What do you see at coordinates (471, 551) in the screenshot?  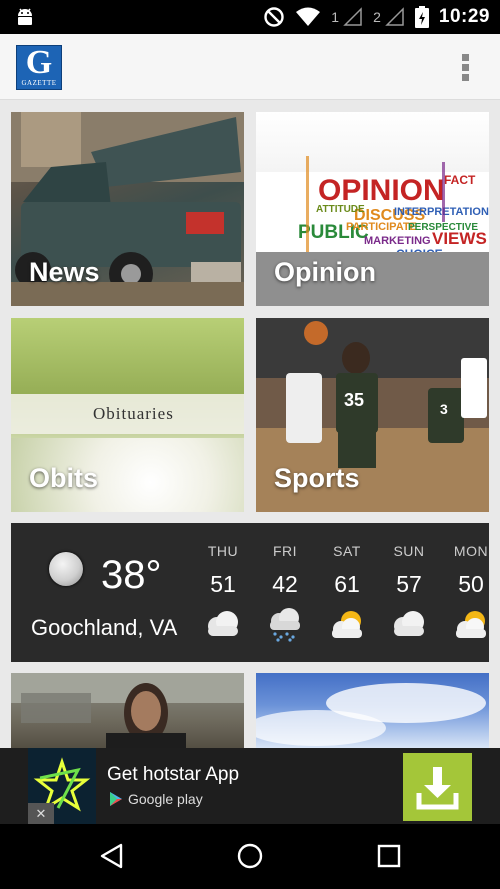 I see `forecast-day-name: MON` at bounding box center [471, 551].